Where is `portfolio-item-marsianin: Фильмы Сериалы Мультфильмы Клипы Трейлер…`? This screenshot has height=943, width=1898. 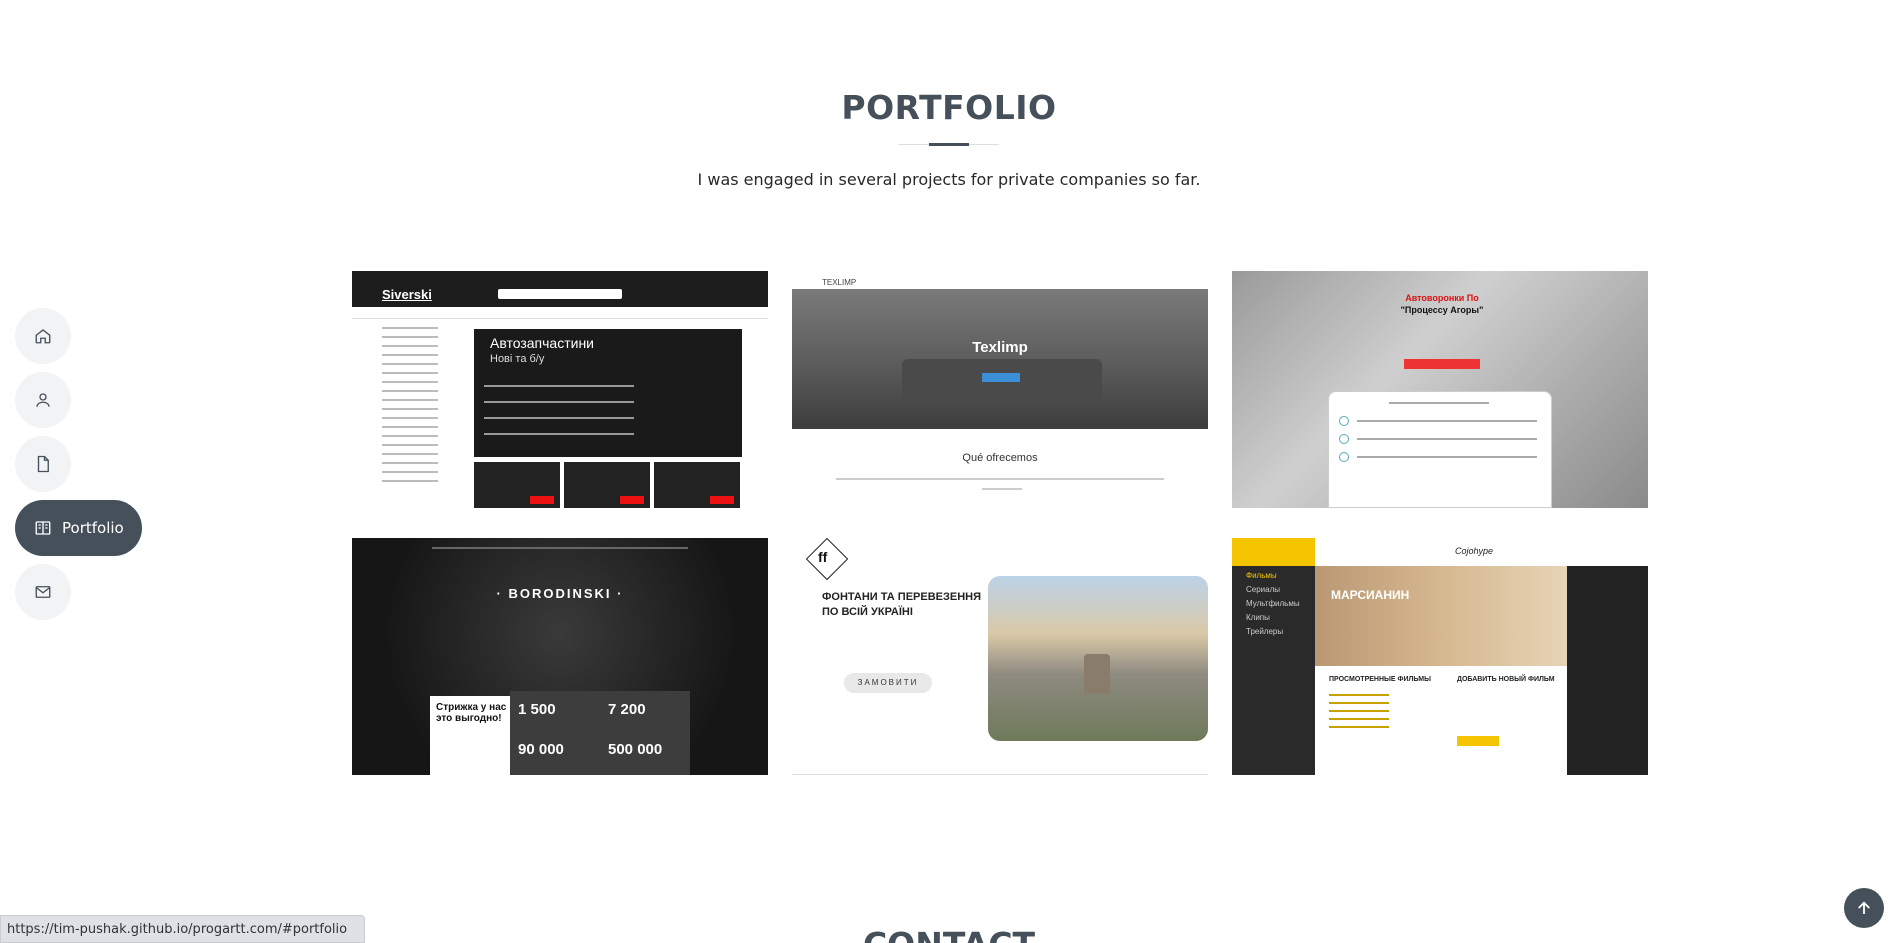 portfolio-item-marsianin: Фильмы Сериалы Мультфильмы Клипы Трейлер… is located at coordinates (1440, 656).